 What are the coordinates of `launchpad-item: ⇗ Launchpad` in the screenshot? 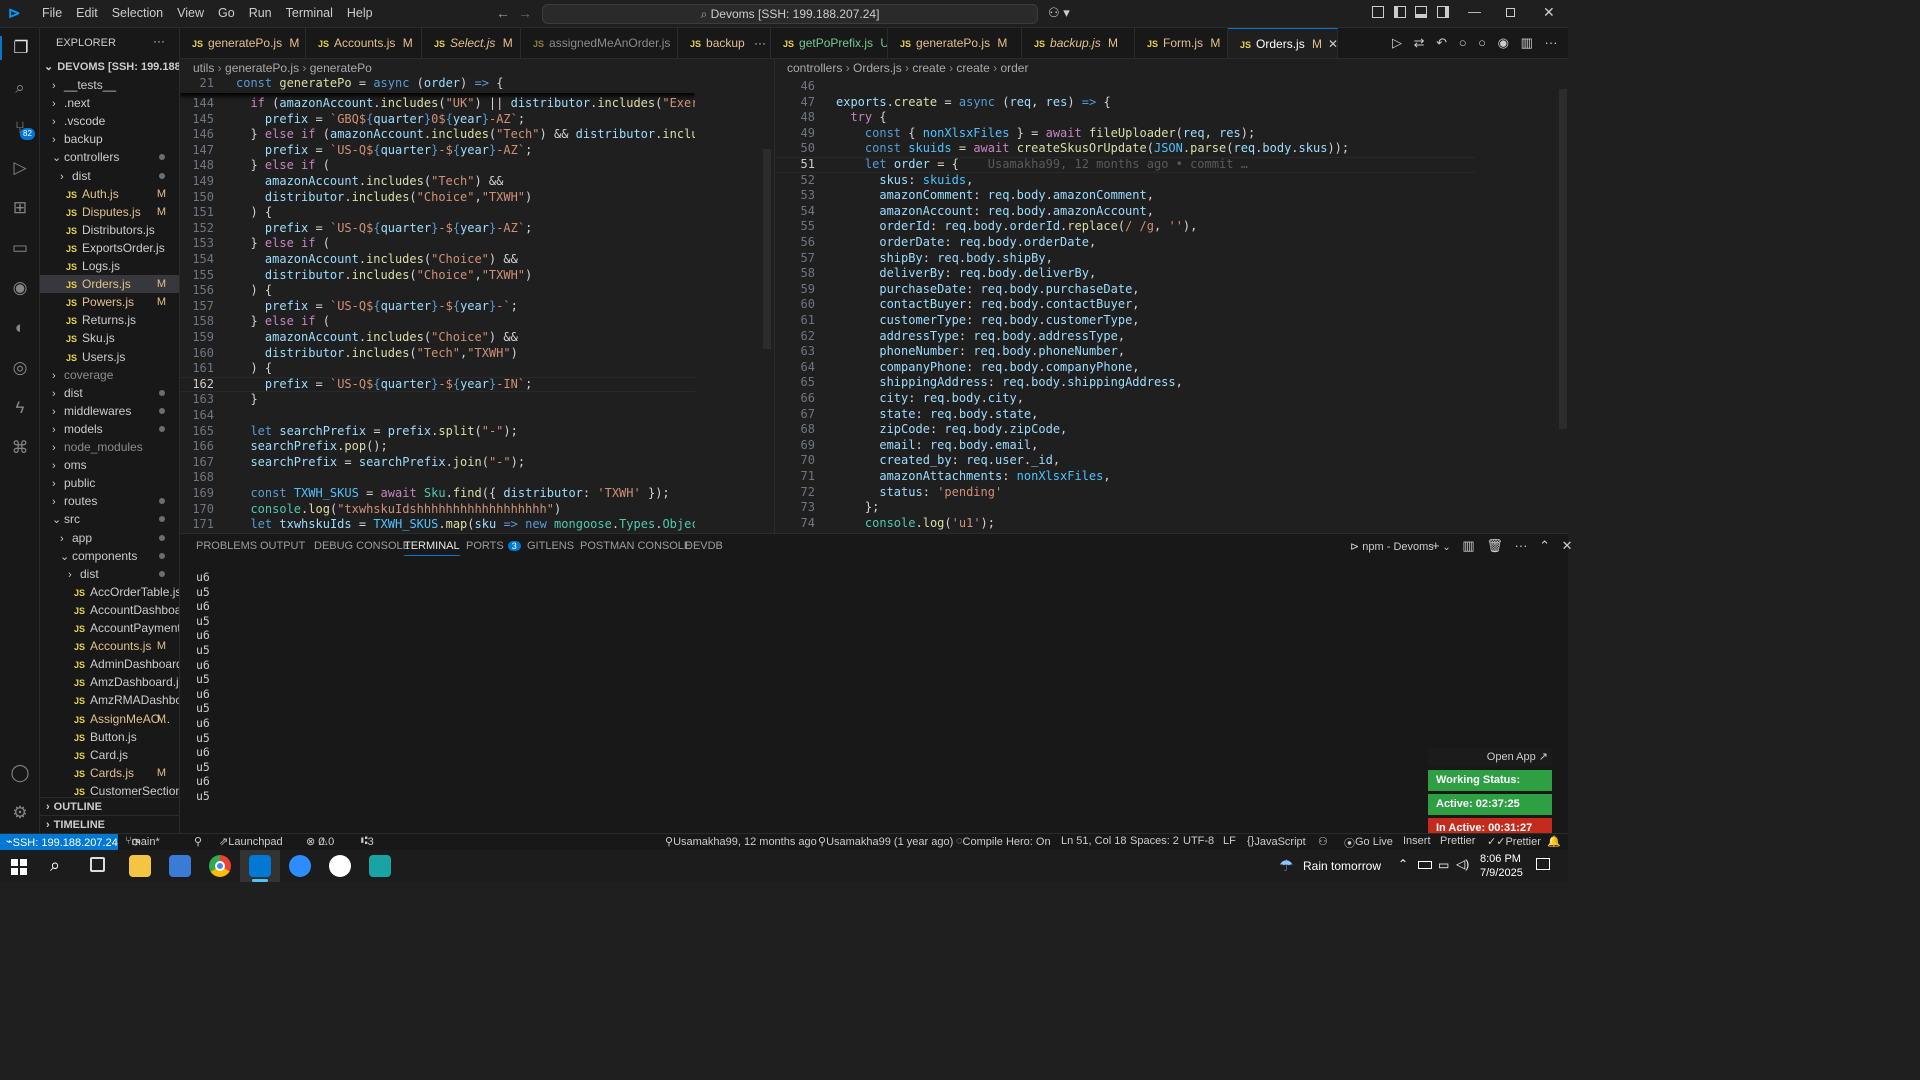 It's located at (251, 841).